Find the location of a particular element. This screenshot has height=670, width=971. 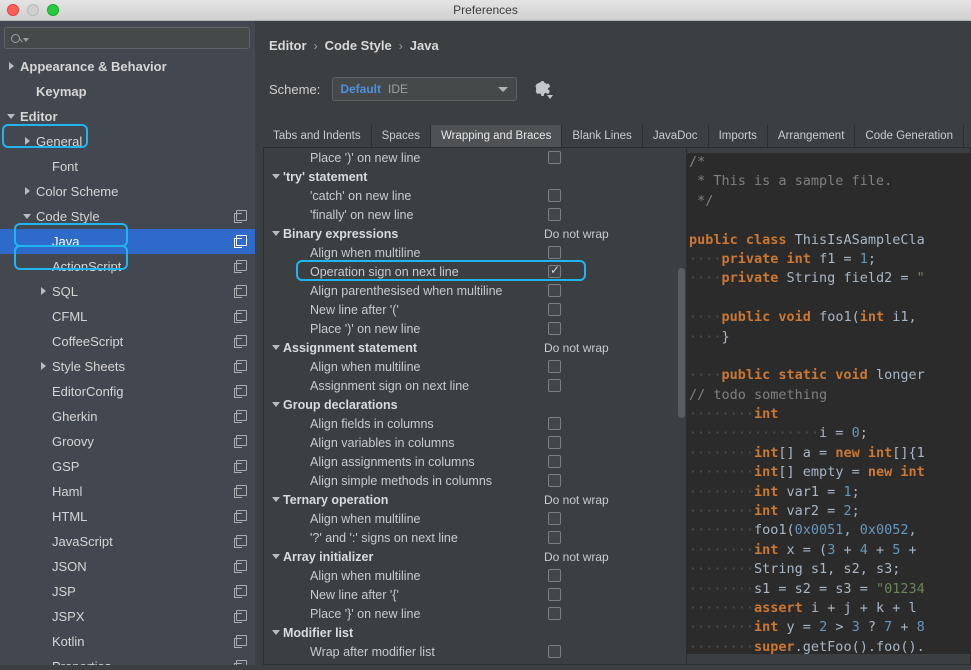

sidebar-item-font: Font is located at coordinates (127, 166).